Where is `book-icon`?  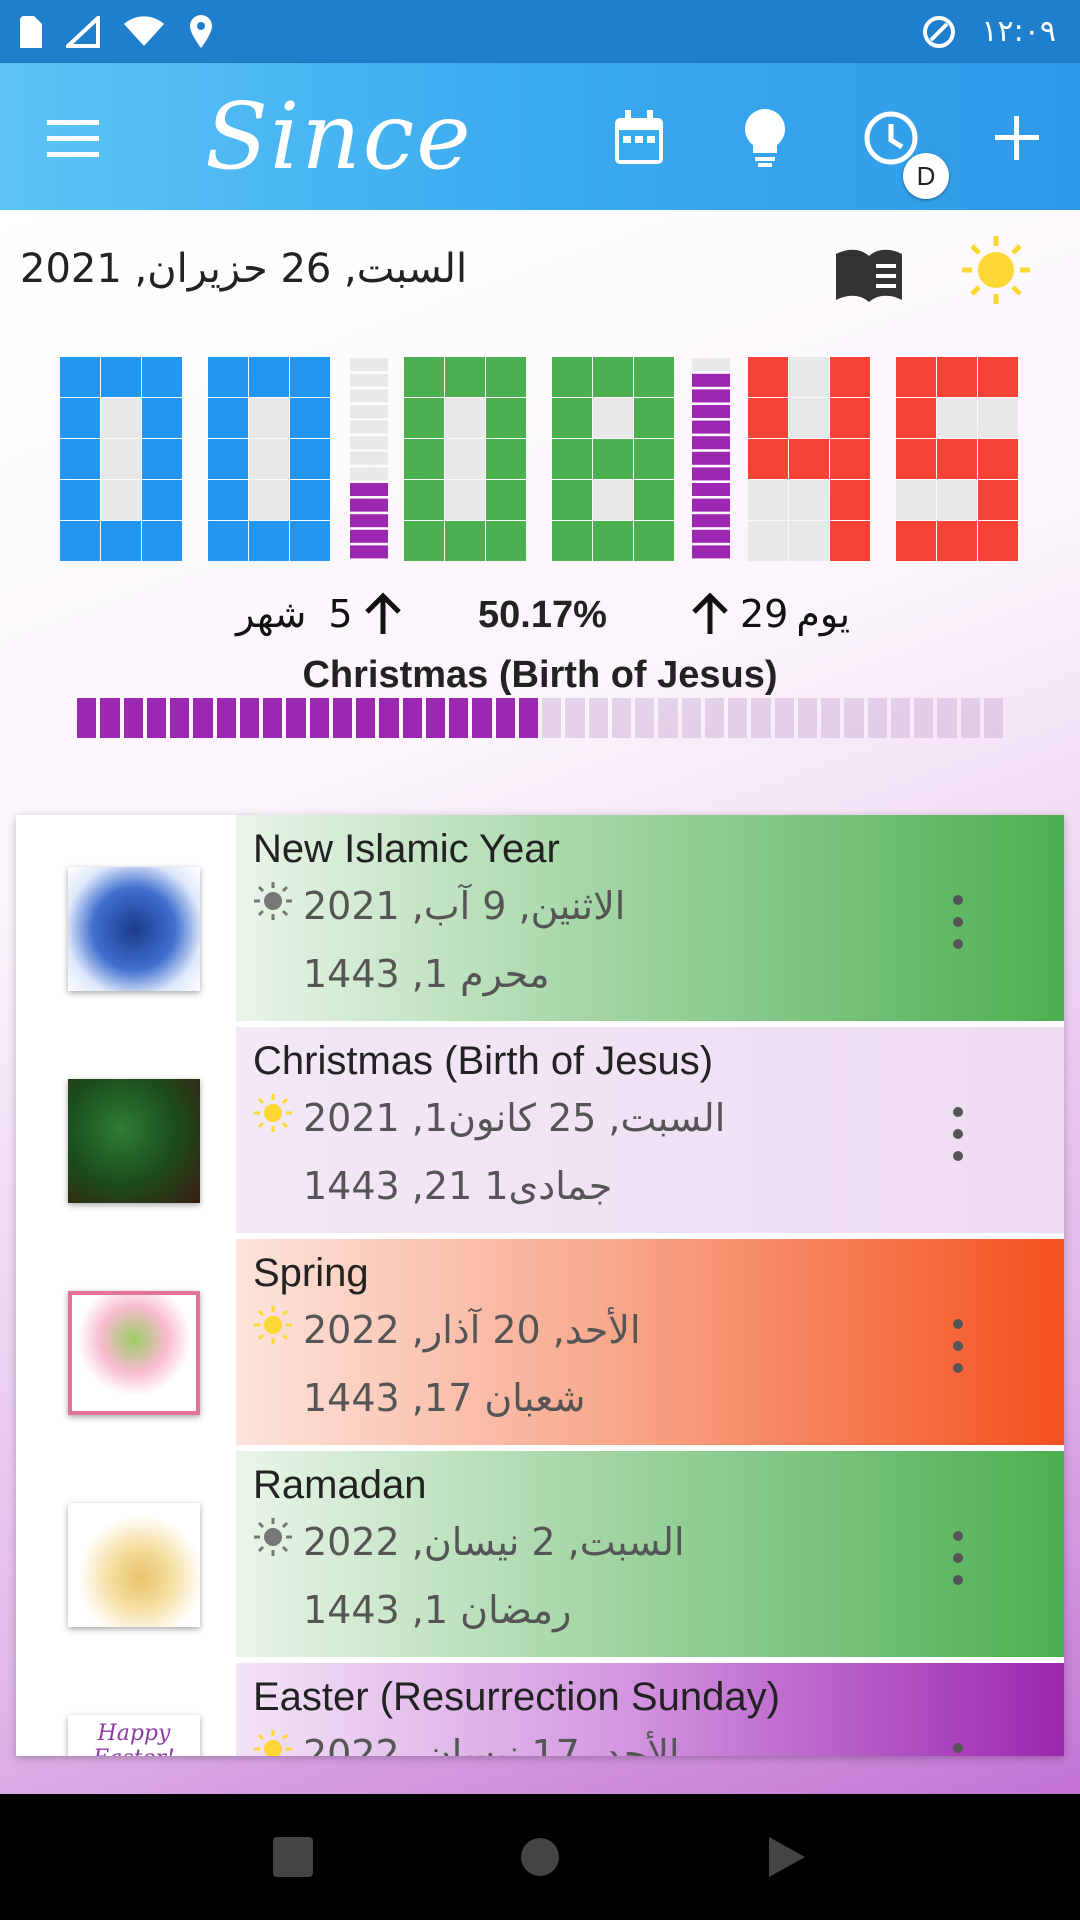
book-icon is located at coordinates (869, 275).